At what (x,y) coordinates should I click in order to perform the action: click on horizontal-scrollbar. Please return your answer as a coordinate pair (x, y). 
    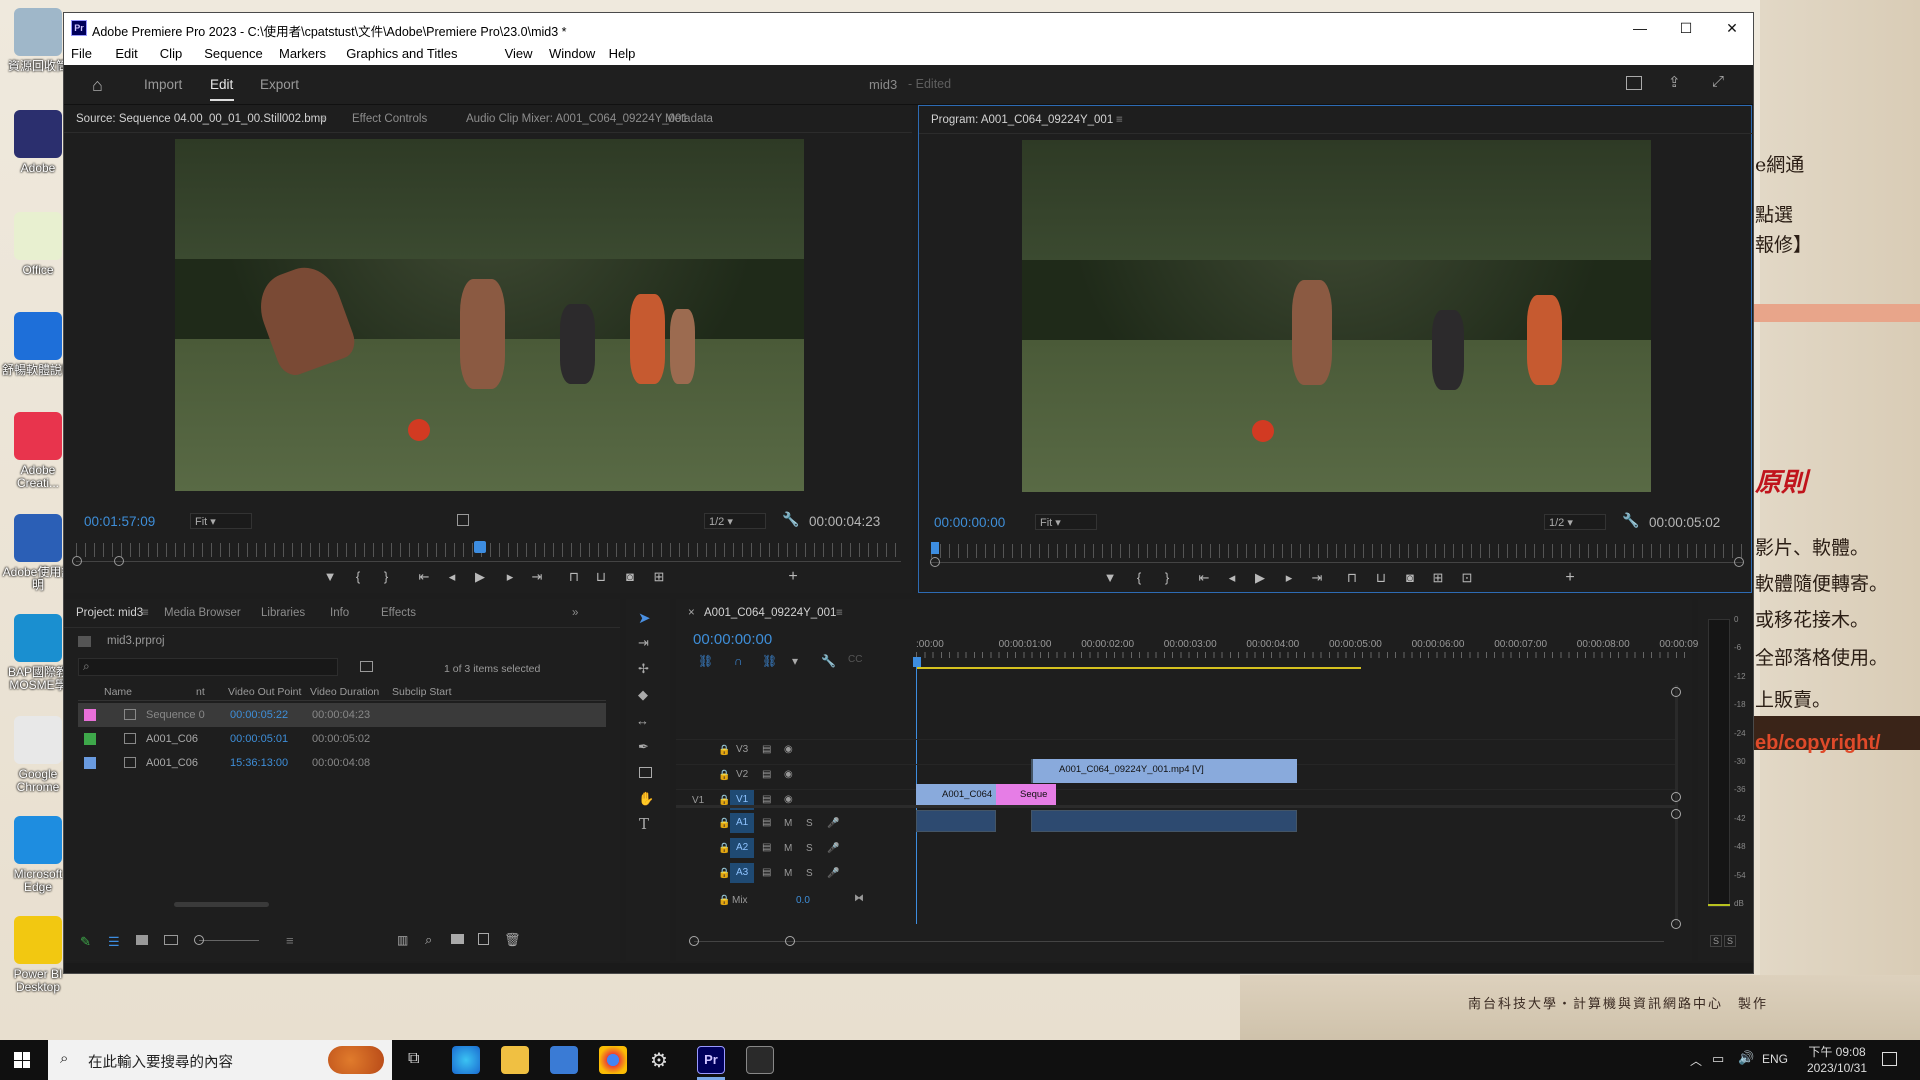
    Looking at the image, I should click on (221, 904).